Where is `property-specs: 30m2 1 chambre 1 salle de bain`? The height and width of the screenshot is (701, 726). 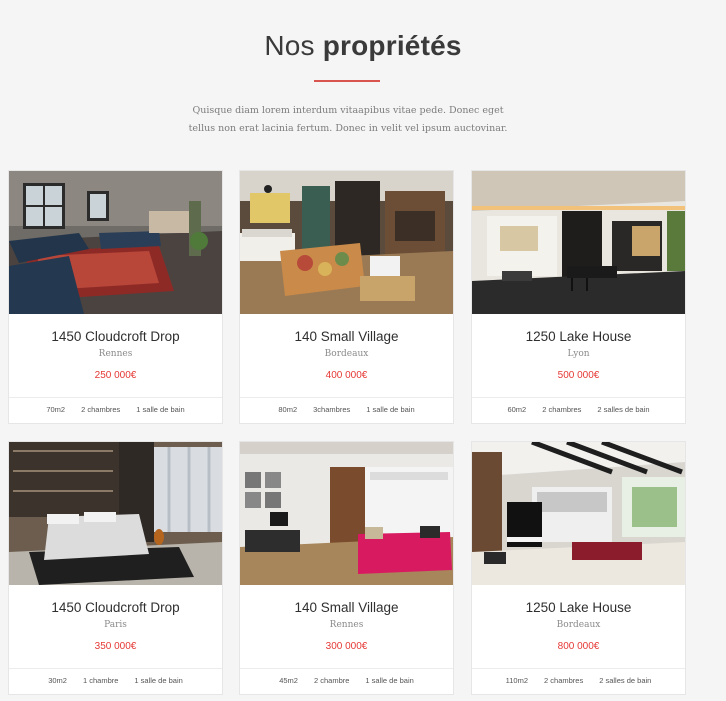 property-specs: 30m2 1 chambre 1 salle de bain is located at coordinates (115, 680).